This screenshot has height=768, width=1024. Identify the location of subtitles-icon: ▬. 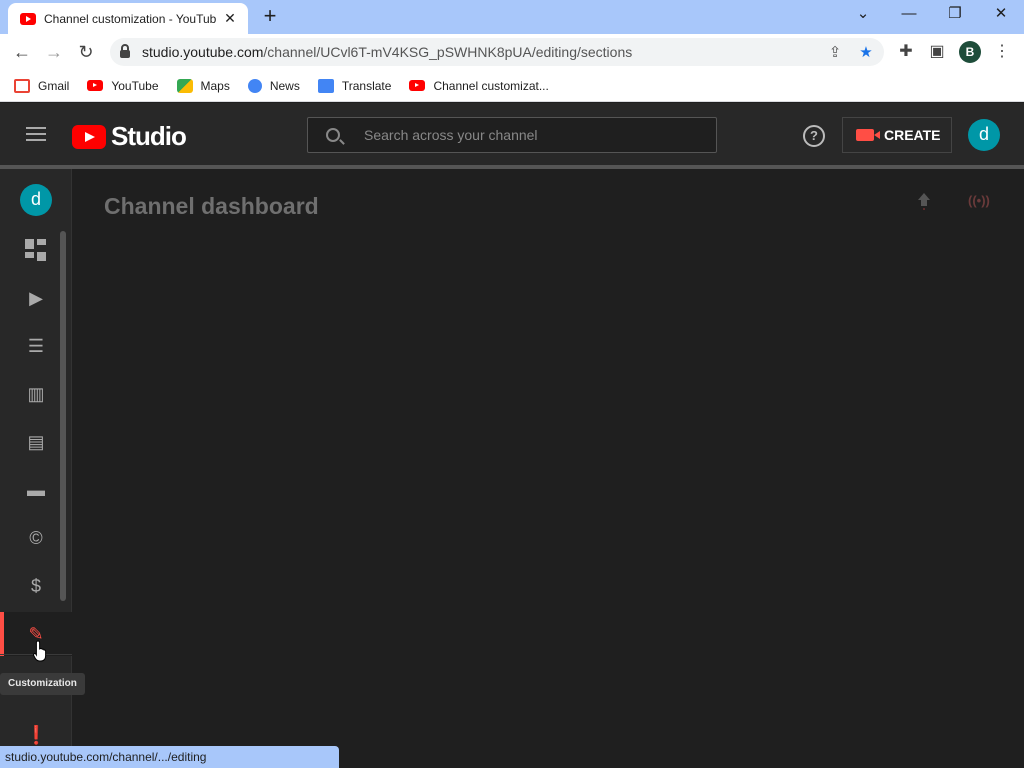
(36, 490).